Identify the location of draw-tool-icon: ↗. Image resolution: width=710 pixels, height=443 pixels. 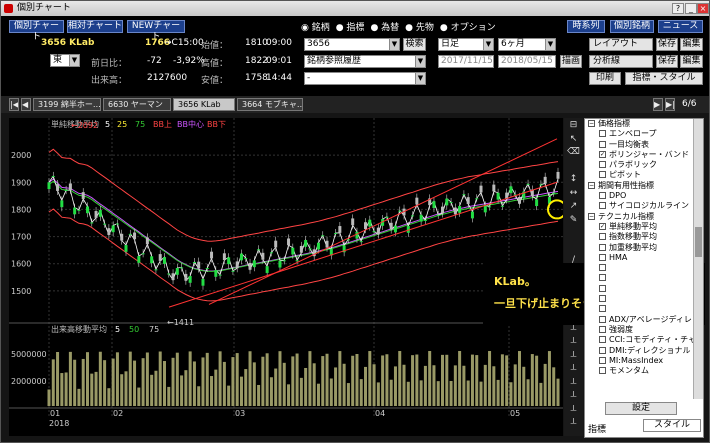
(573, 207).